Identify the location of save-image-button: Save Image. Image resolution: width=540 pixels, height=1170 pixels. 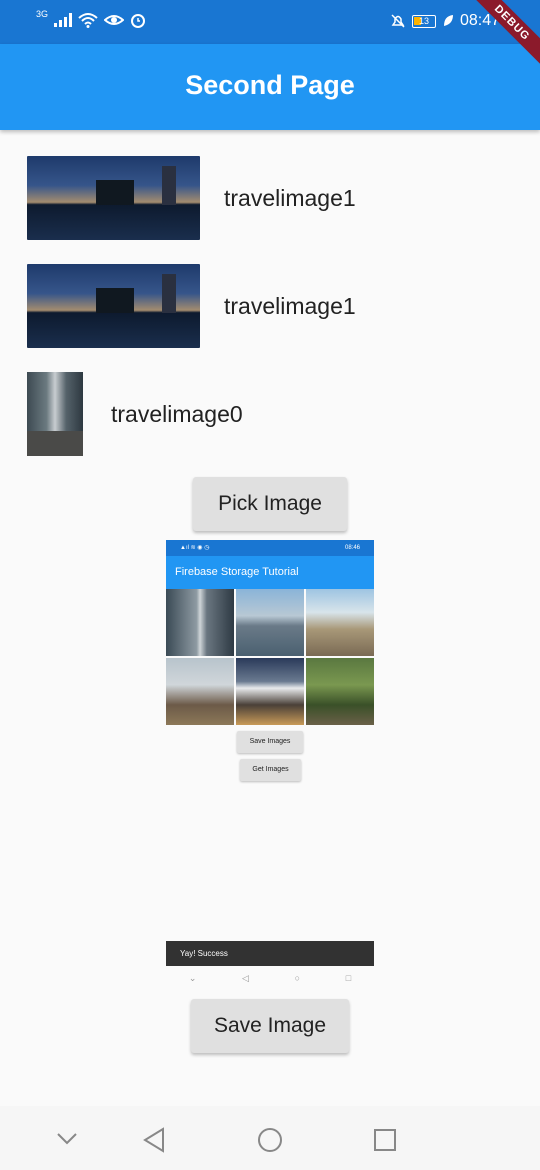
(270, 1026).